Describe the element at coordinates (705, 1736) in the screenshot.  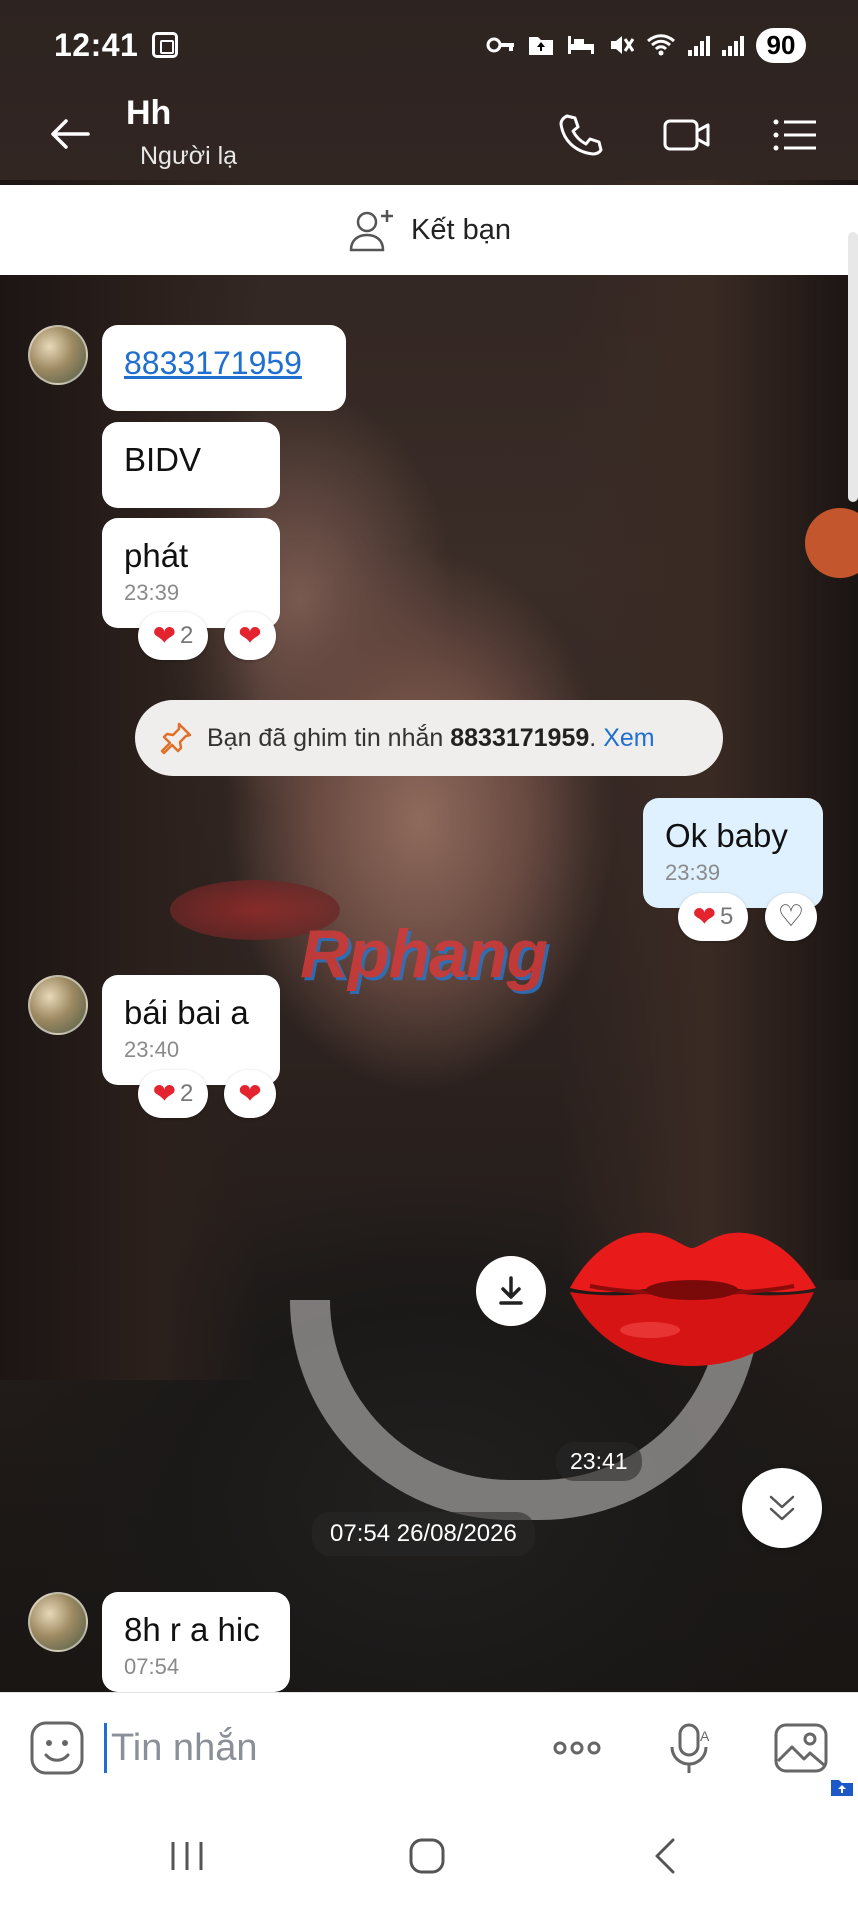
I see `svg-text: A` at that location.